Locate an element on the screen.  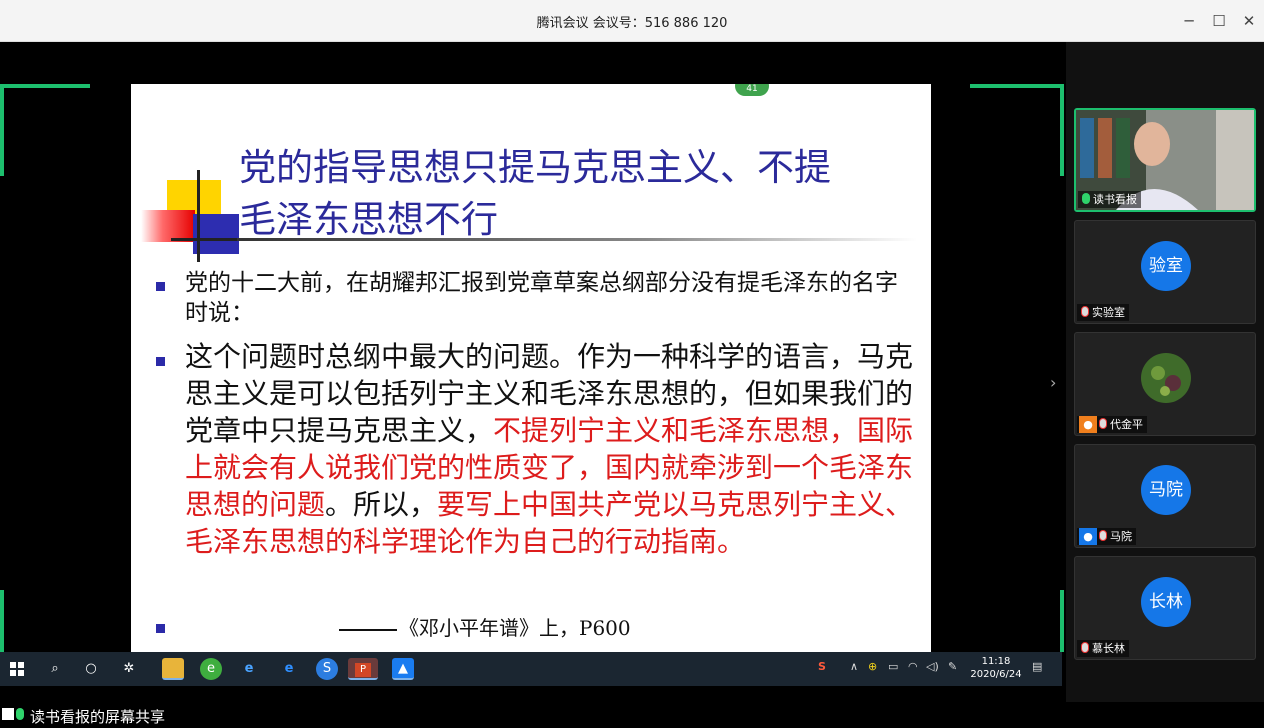
participant-name: 马院 is located at coordinates (1121, 536).